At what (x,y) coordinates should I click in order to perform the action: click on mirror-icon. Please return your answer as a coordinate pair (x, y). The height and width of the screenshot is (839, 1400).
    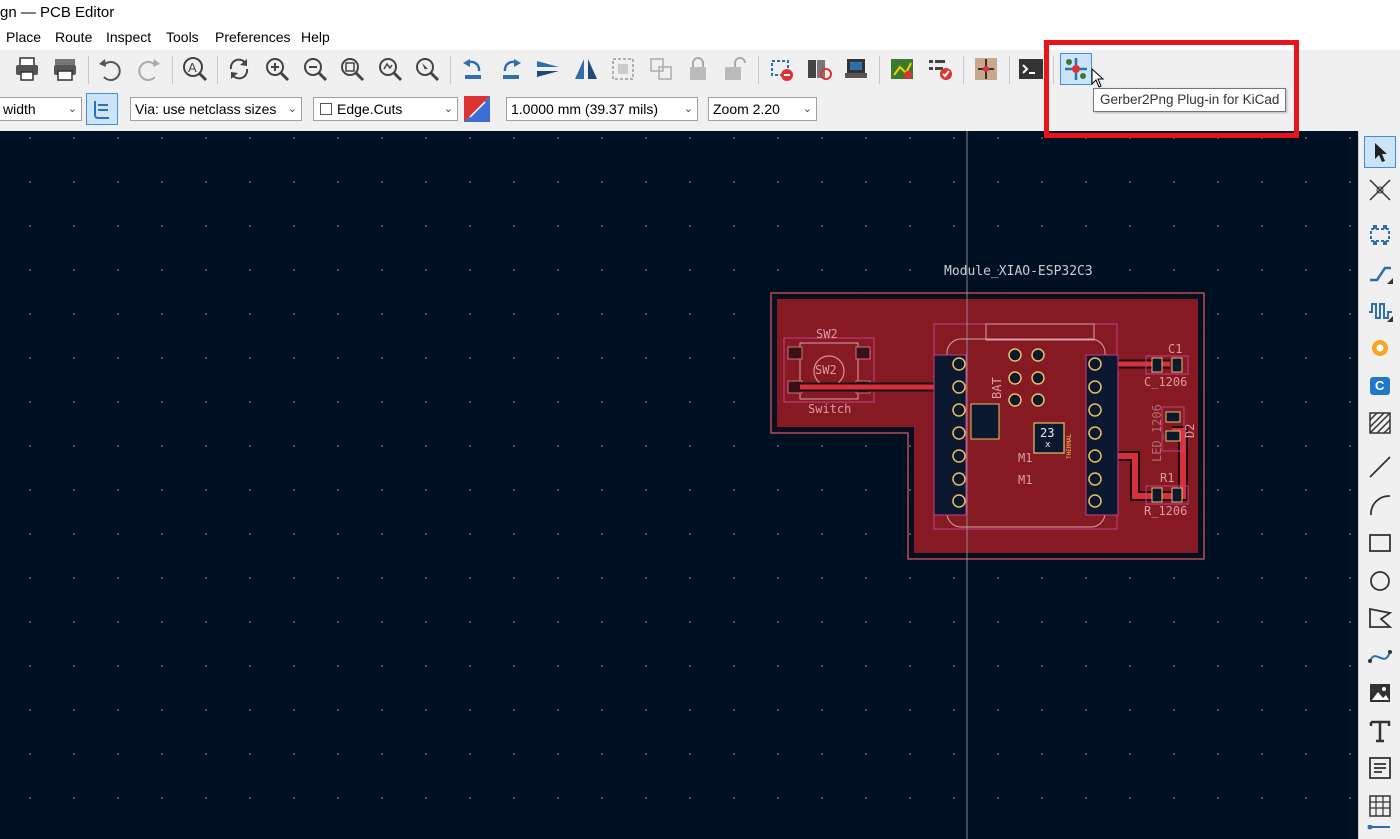
    Looking at the image, I should click on (586, 69).